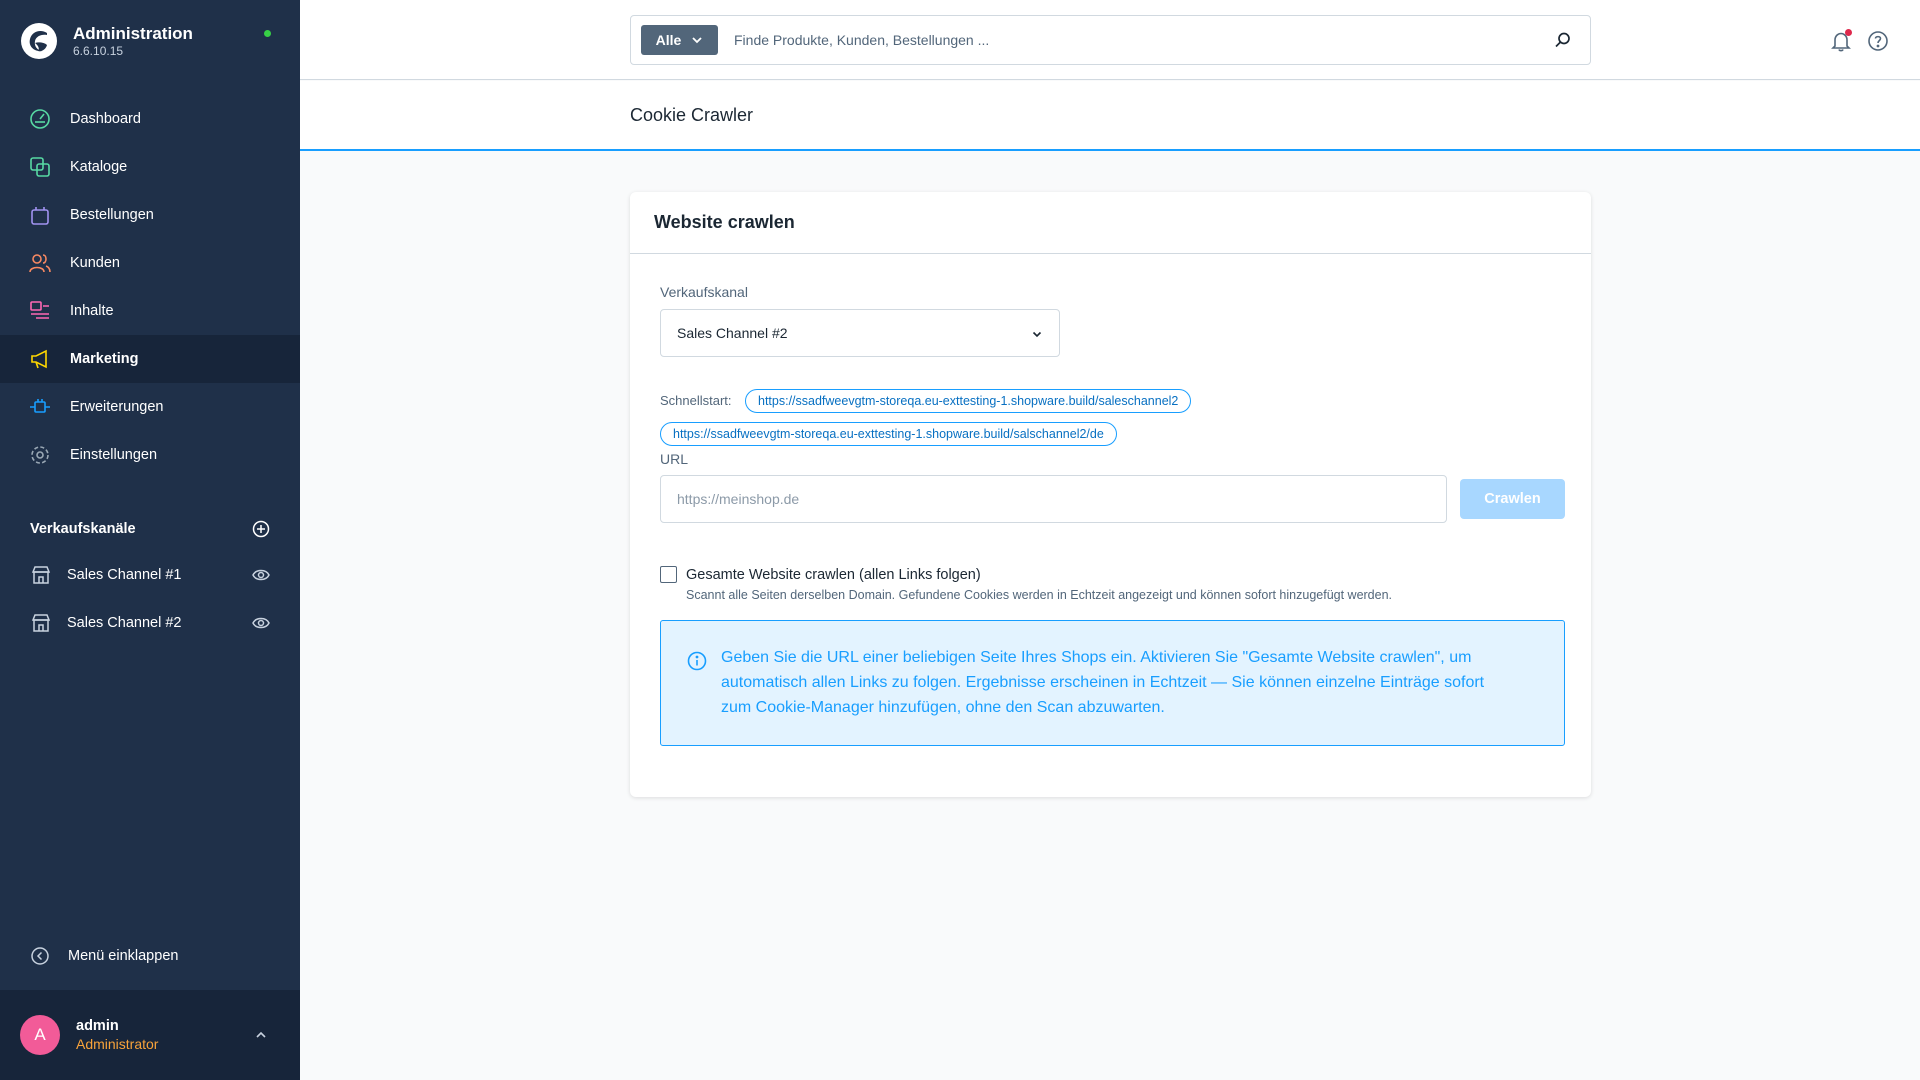  I want to click on sidebar-item-label: Erweiterungen, so click(117, 407).